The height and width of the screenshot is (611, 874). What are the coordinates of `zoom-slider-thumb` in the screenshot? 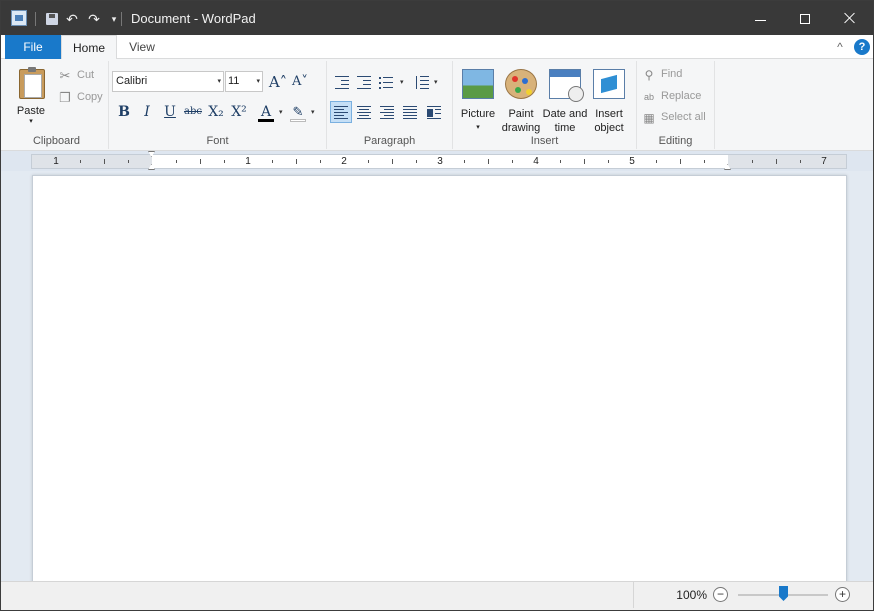 It's located at (783, 593).